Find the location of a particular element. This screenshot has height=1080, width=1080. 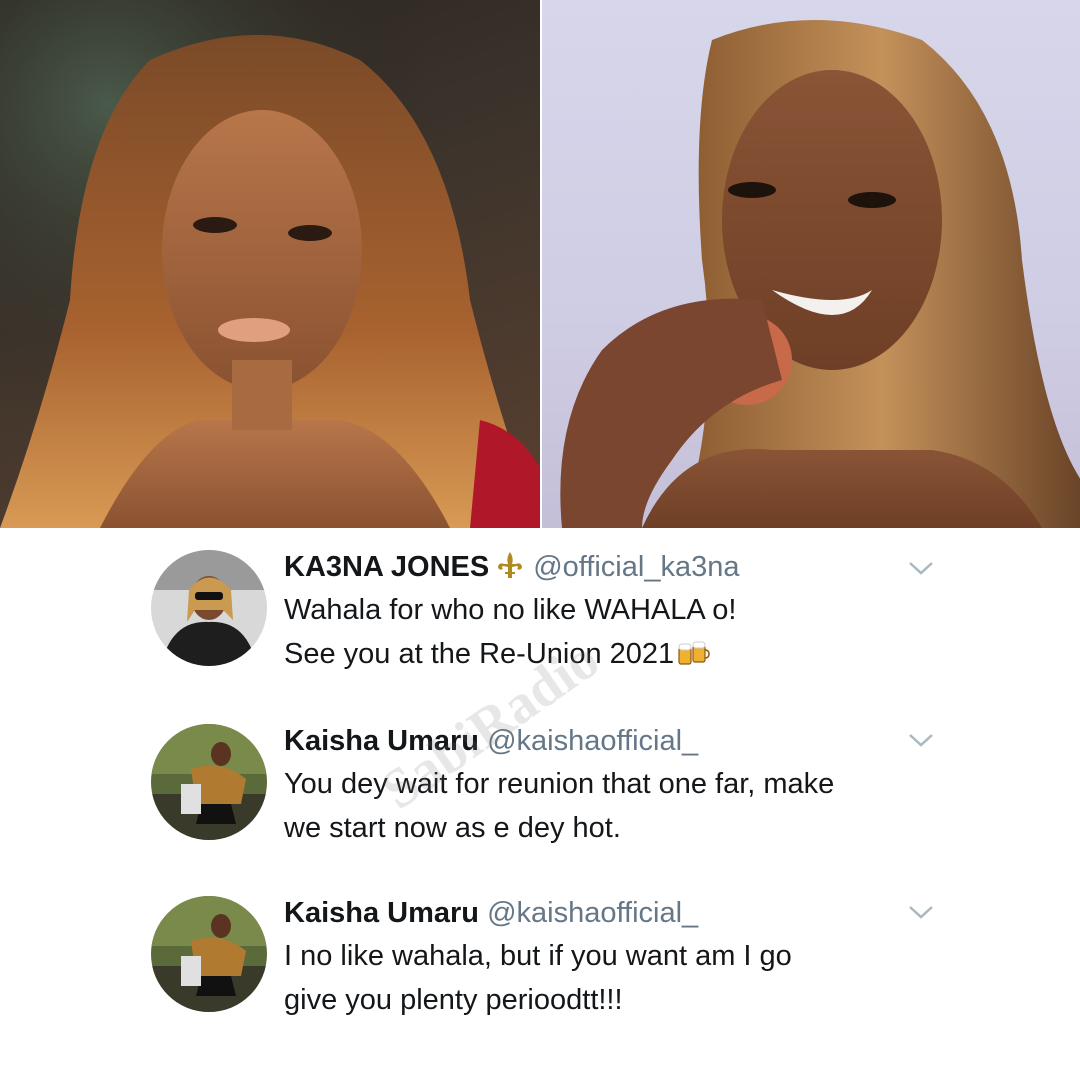

fleur-de-lis-icon is located at coordinates (510, 565).